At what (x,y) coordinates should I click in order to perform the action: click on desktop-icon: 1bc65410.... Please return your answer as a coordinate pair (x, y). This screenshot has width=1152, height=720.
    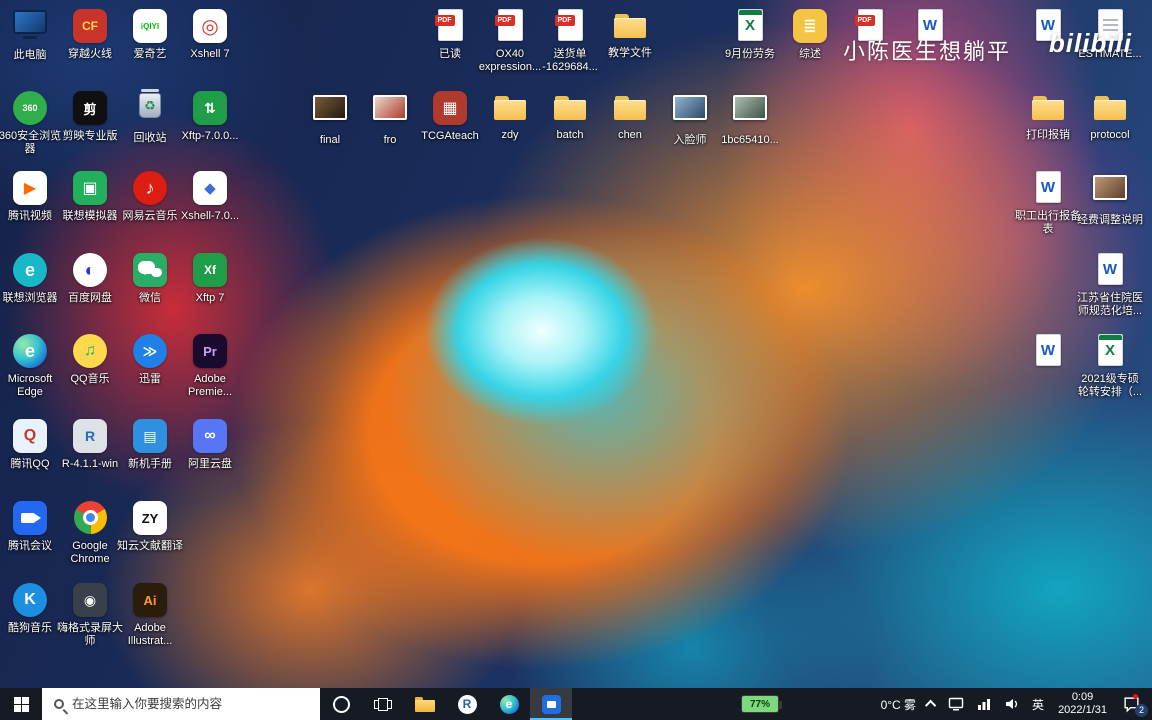
    Looking at the image, I should click on (750, 118).